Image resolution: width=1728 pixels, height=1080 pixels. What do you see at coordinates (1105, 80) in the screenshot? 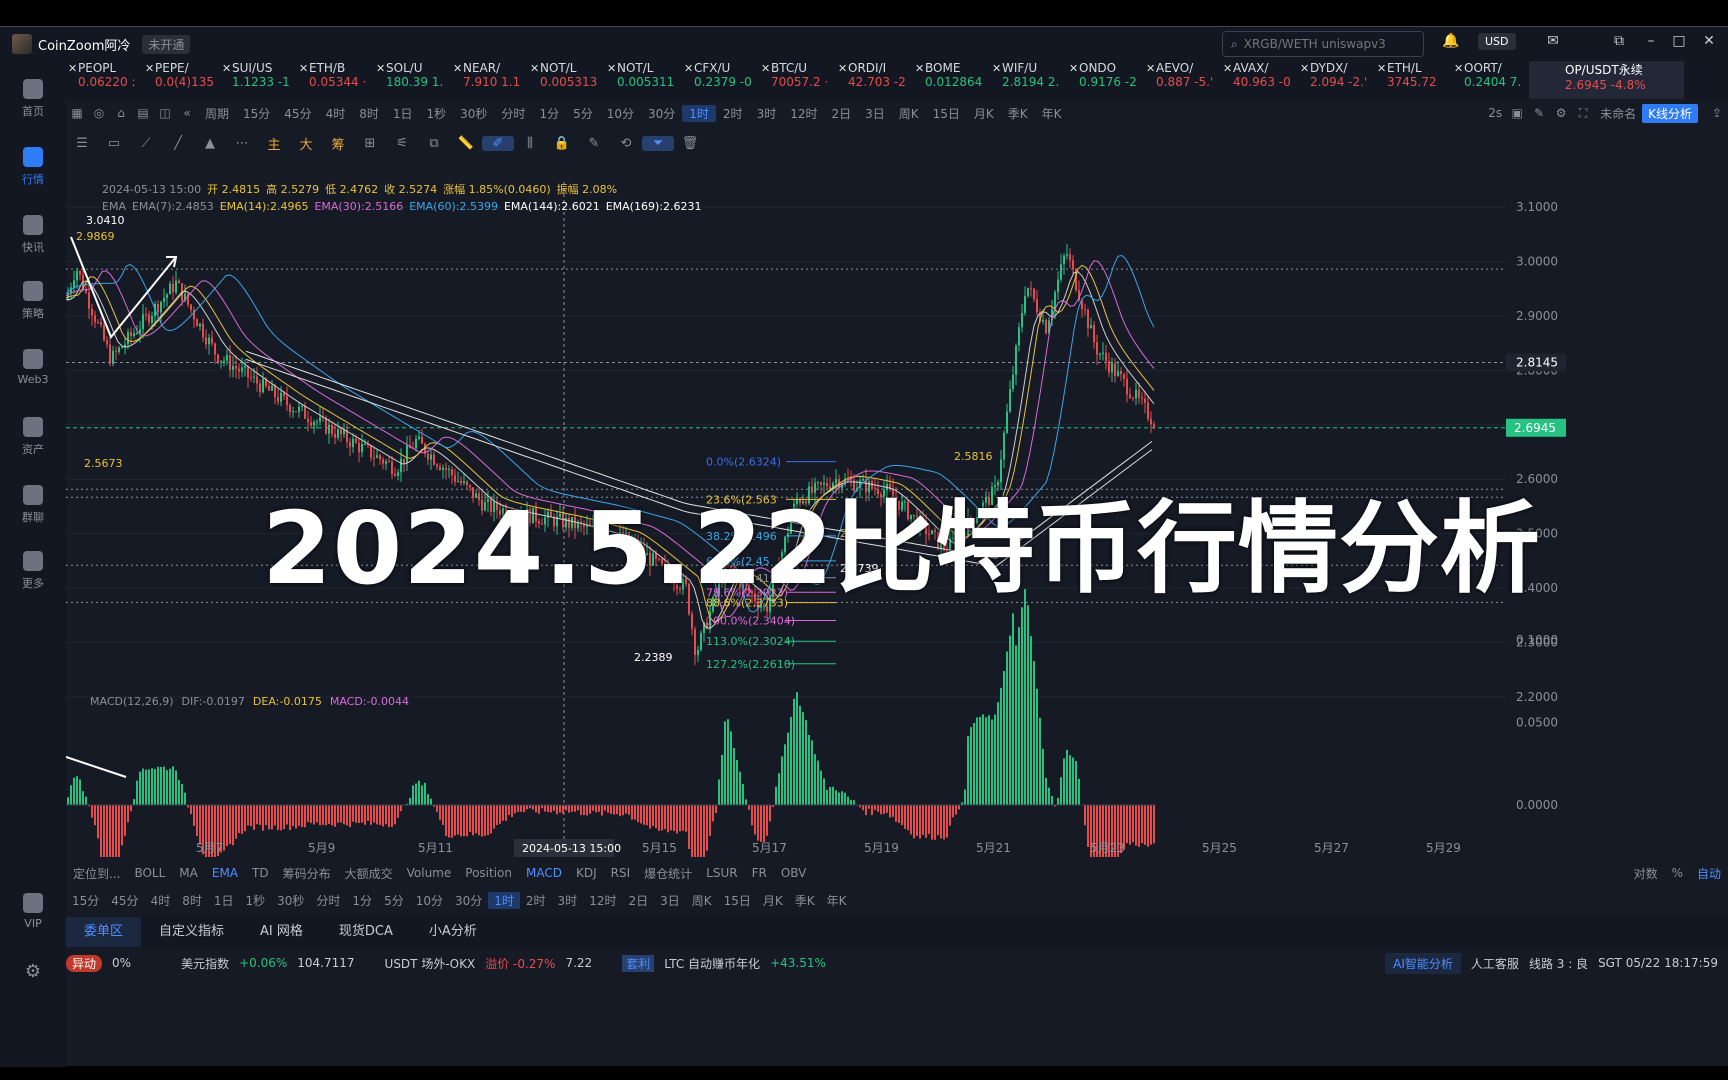
I see `ticker-item: ✕ ONDO 0.9176 -2` at bounding box center [1105, 80].